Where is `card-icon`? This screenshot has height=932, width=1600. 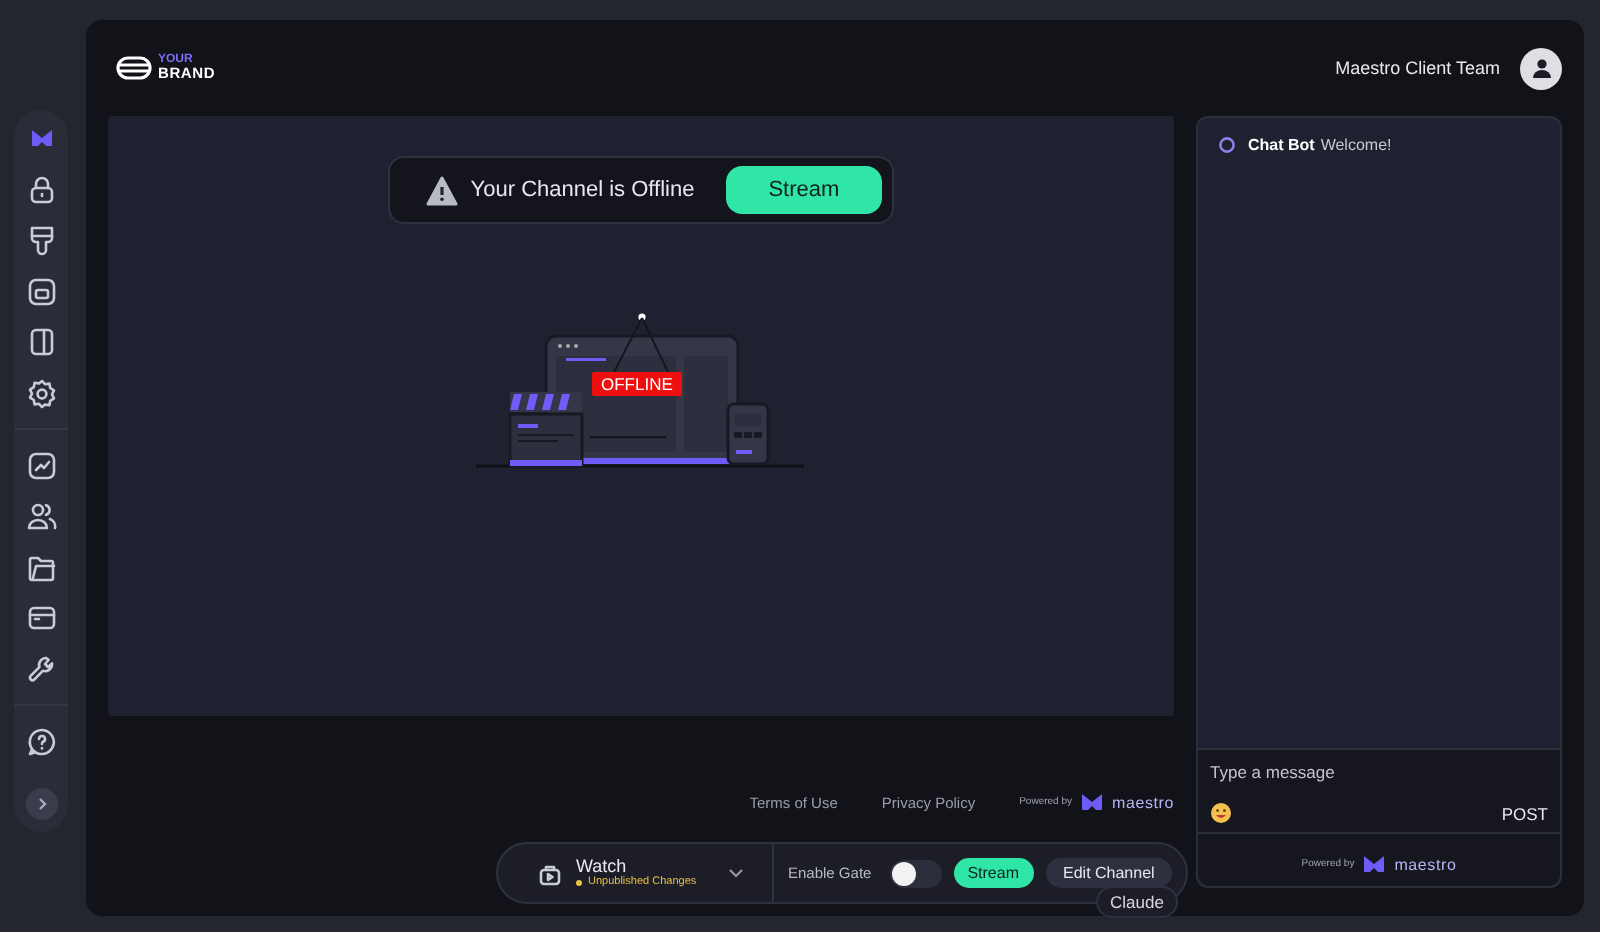
card-icon is located at coordinates (41, 291).